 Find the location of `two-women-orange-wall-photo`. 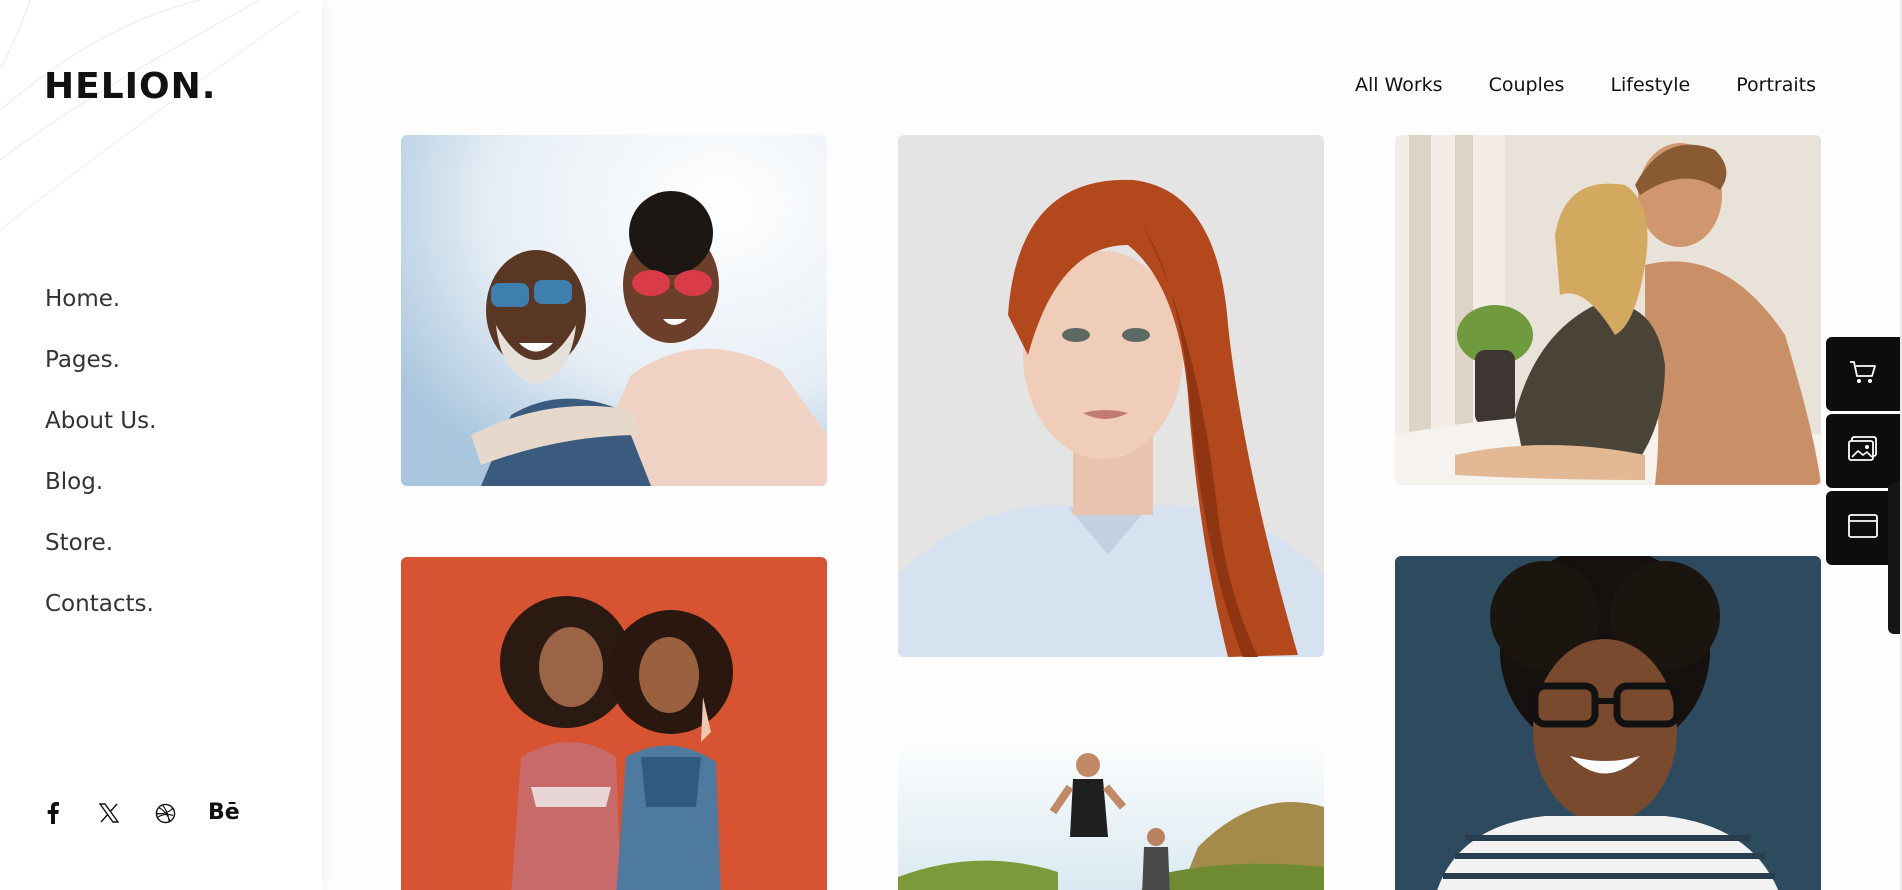

two-women-orange-wall-photo is located at coordinates (614, 723).